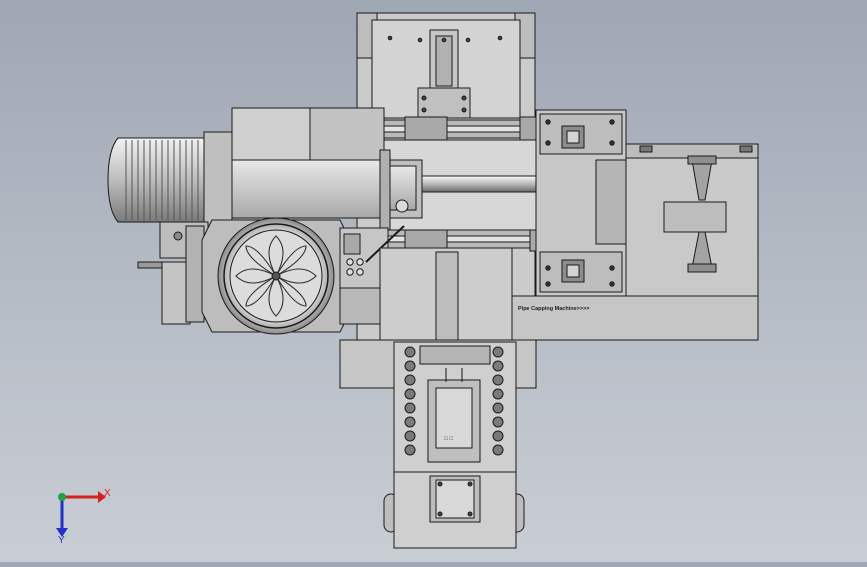  I want to click on right-bracket, so click(581, 204).